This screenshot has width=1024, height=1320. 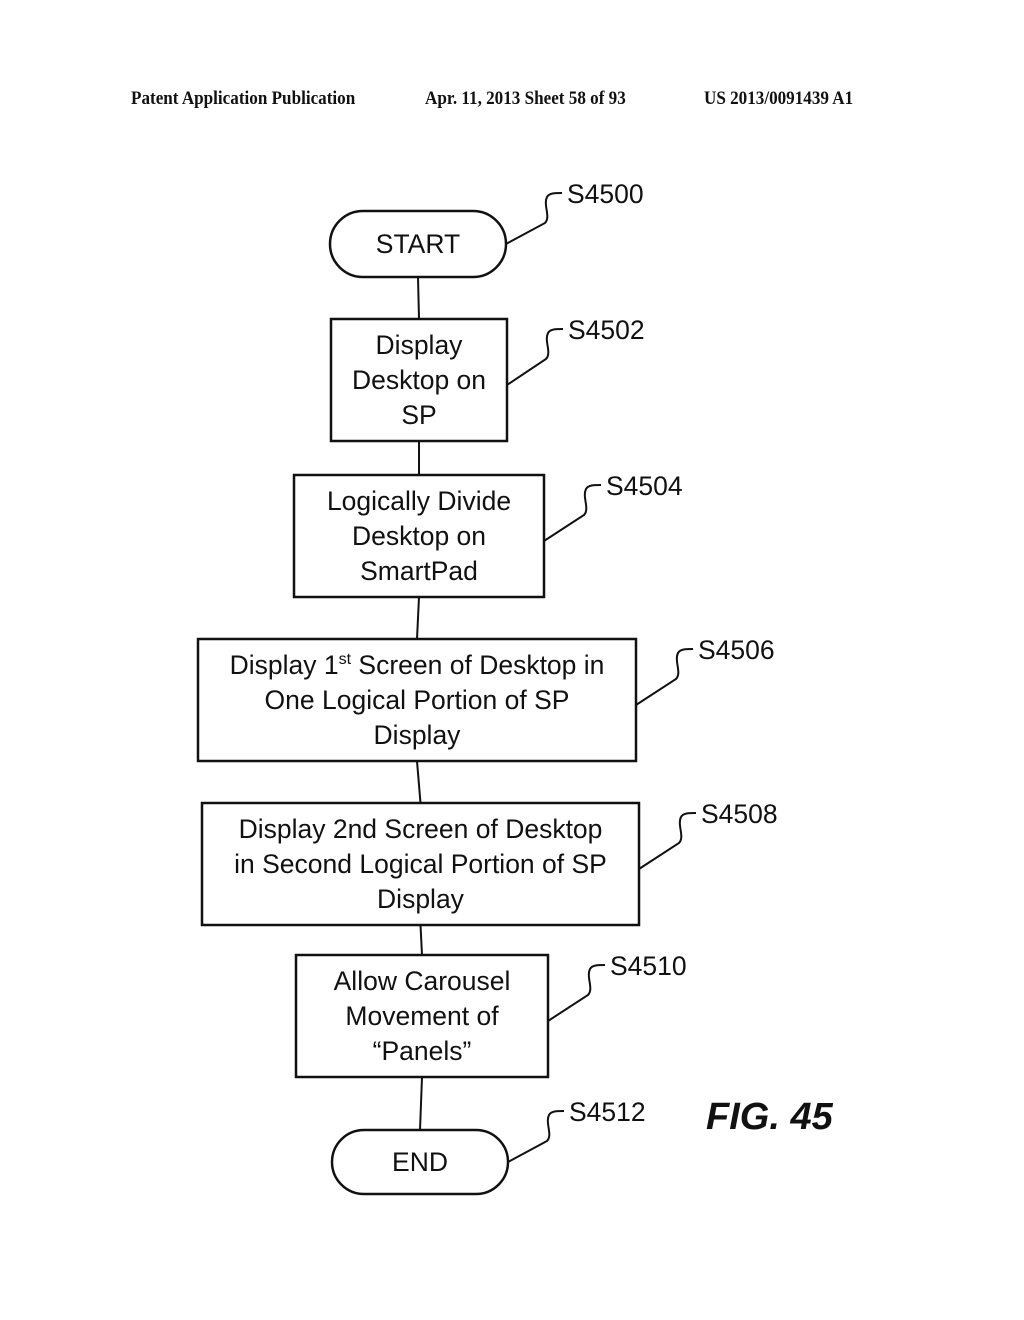 What do you see at coordinates (421, 829) in the screenshot?
I see `node-text-line: Display 2nd Screen of Desktop` at bounding box center [421, 829].